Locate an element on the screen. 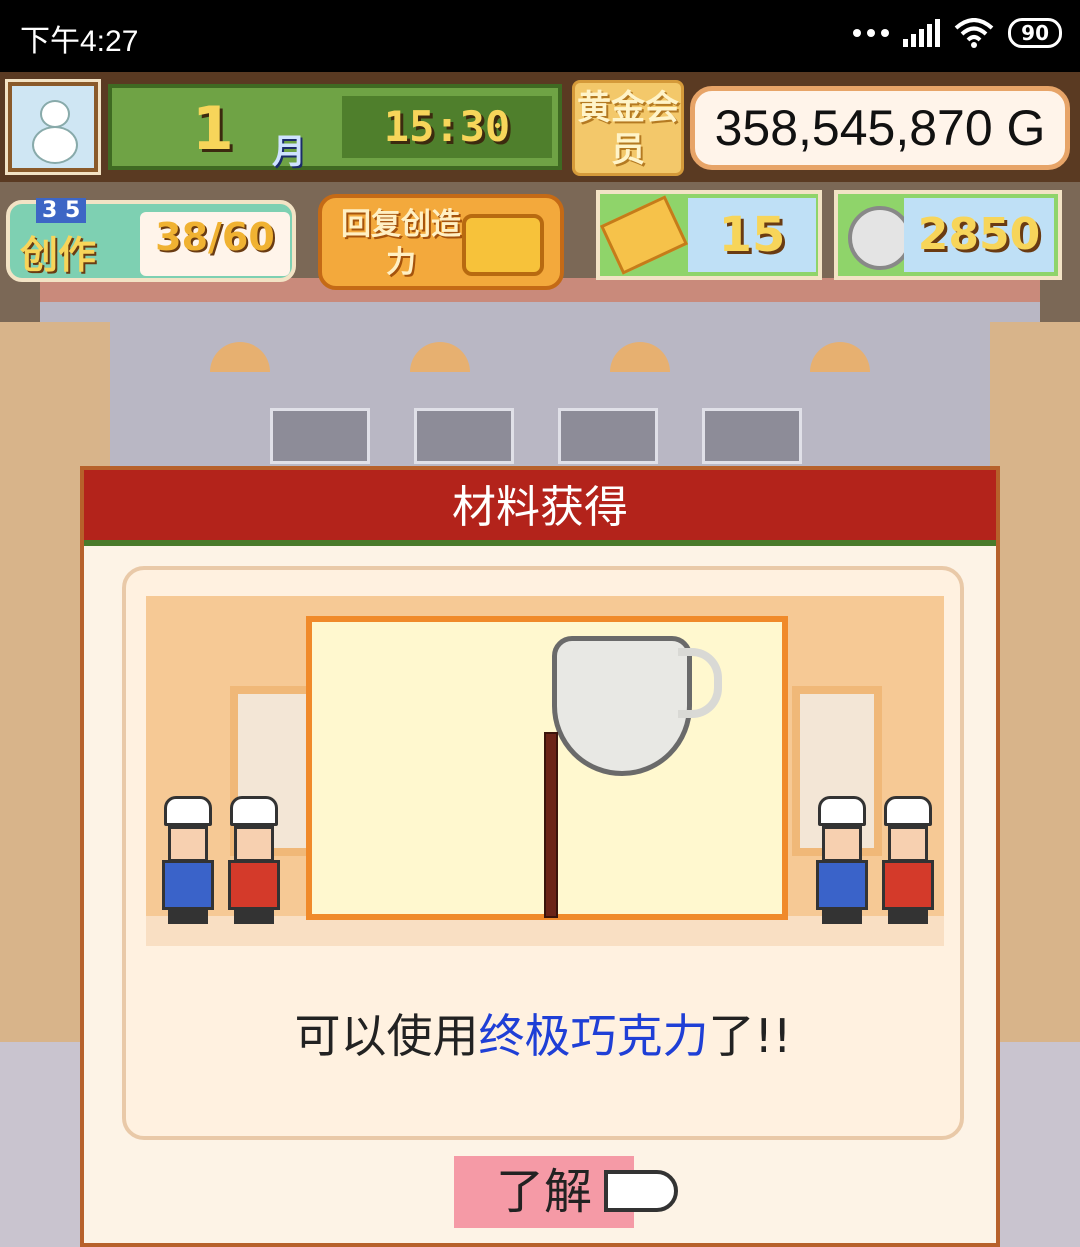 The image size is (1080, 1247). season-snowman-icon is located at coordinates (53, 127).